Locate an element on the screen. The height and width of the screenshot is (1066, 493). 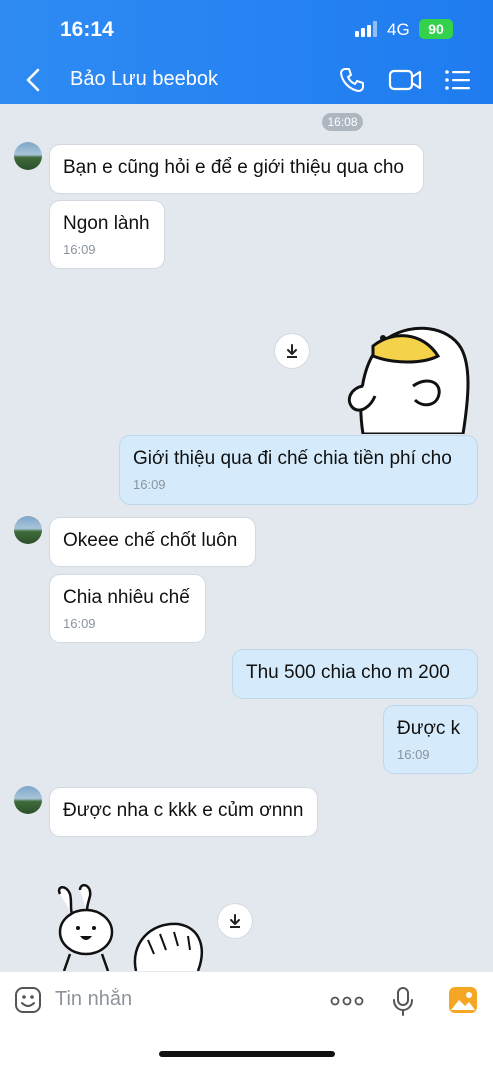
menu-icon is located at coordinates (458, 80).